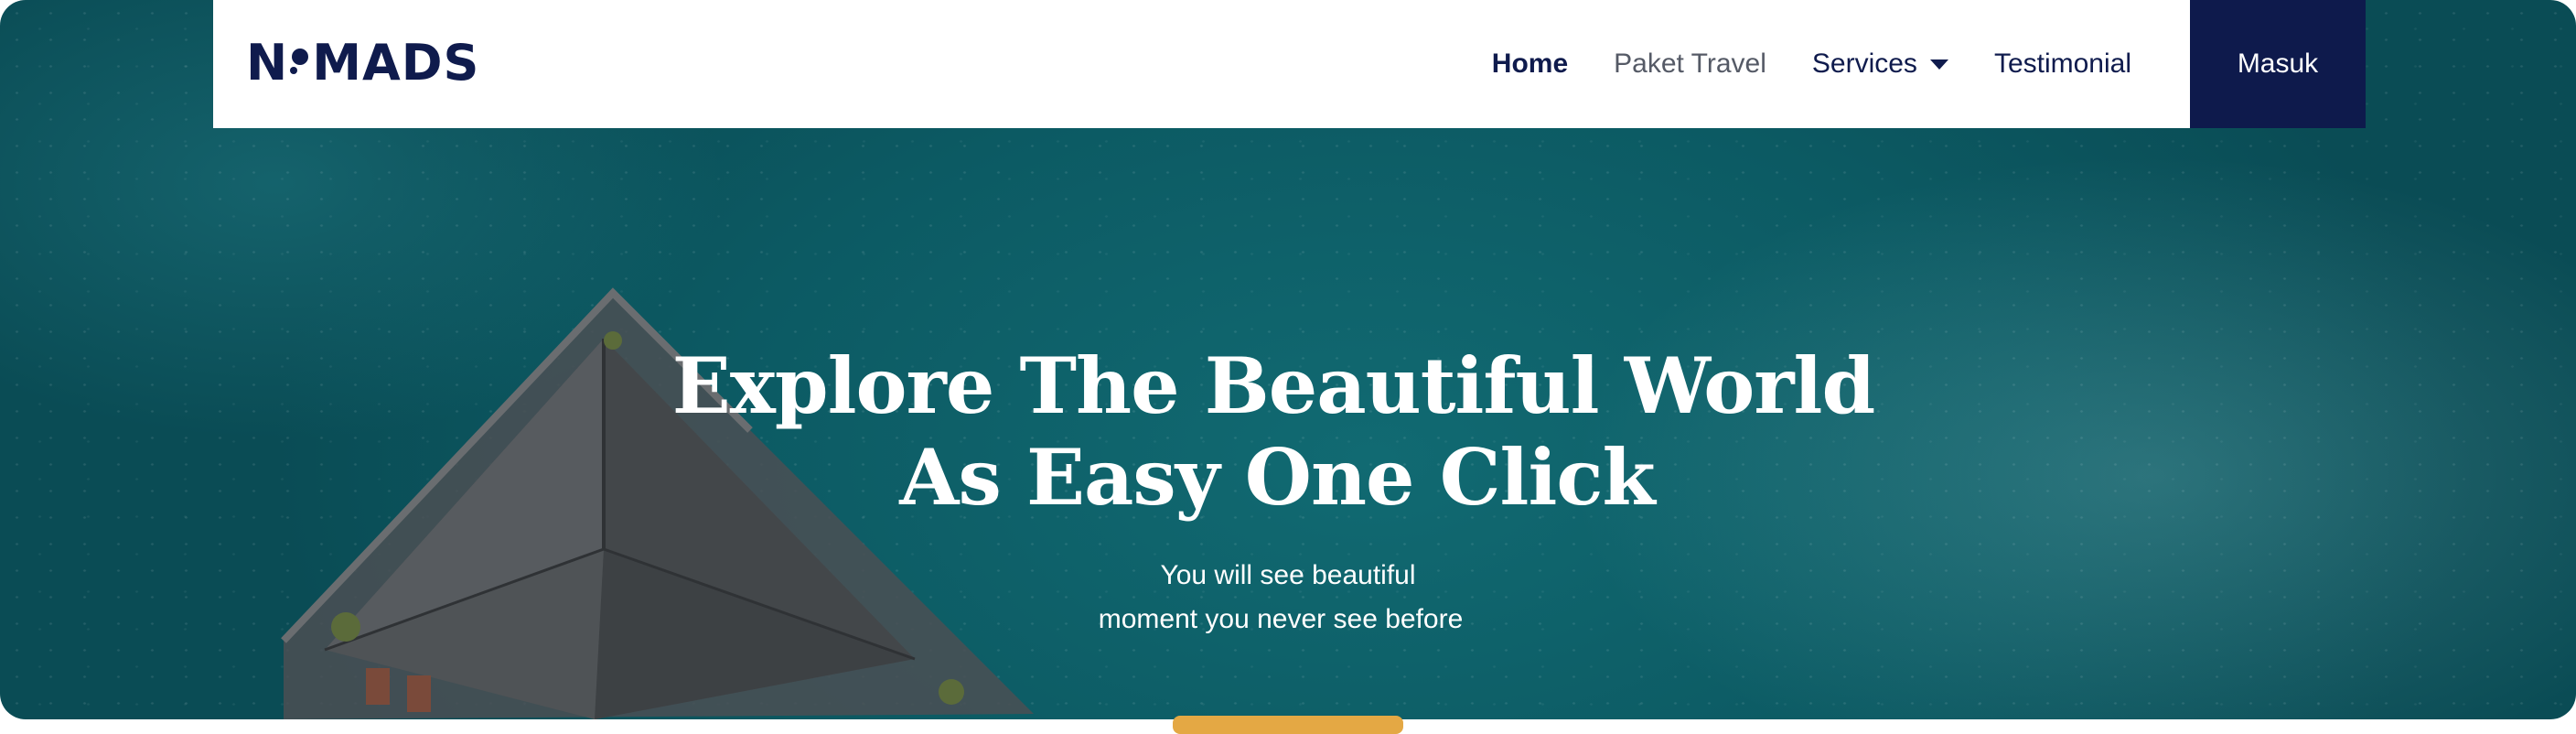 This screenshot has width=2576, height=734. What do you see at coordinates (1281, 619) in the screenshot?
I see `hero-subtitle-line-2: moment you never see before` at bounding box center [1281, 619].